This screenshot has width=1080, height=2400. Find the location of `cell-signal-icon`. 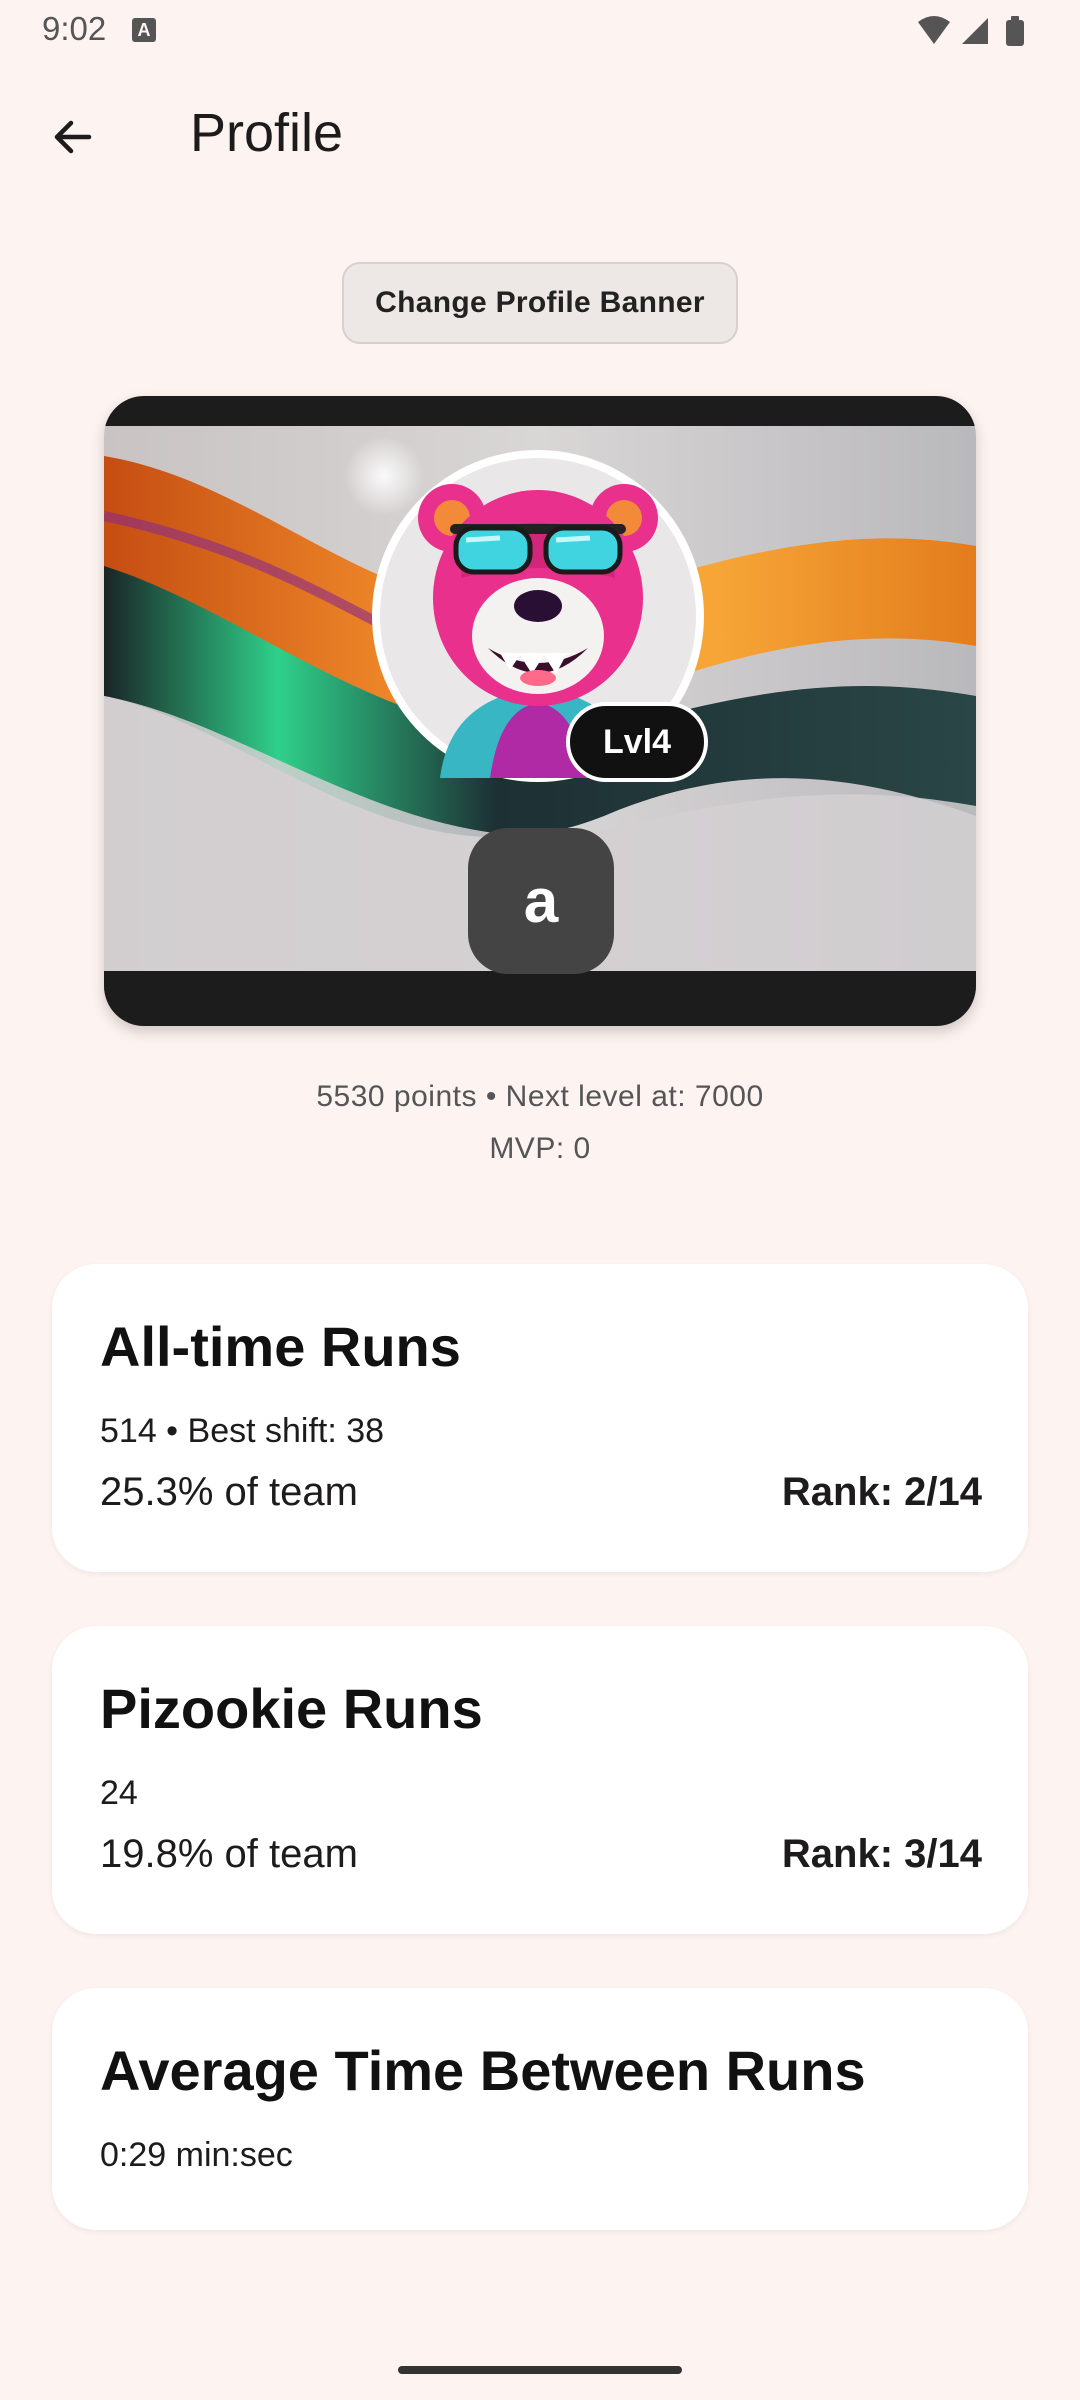

cell-signal-icon is located at coordinates (975, 31).